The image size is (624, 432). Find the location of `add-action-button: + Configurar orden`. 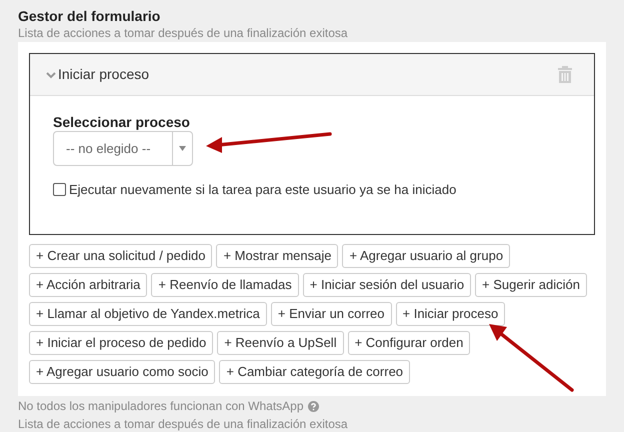

add-action-button: + Configurar orden is located at coordinates (409, 343).